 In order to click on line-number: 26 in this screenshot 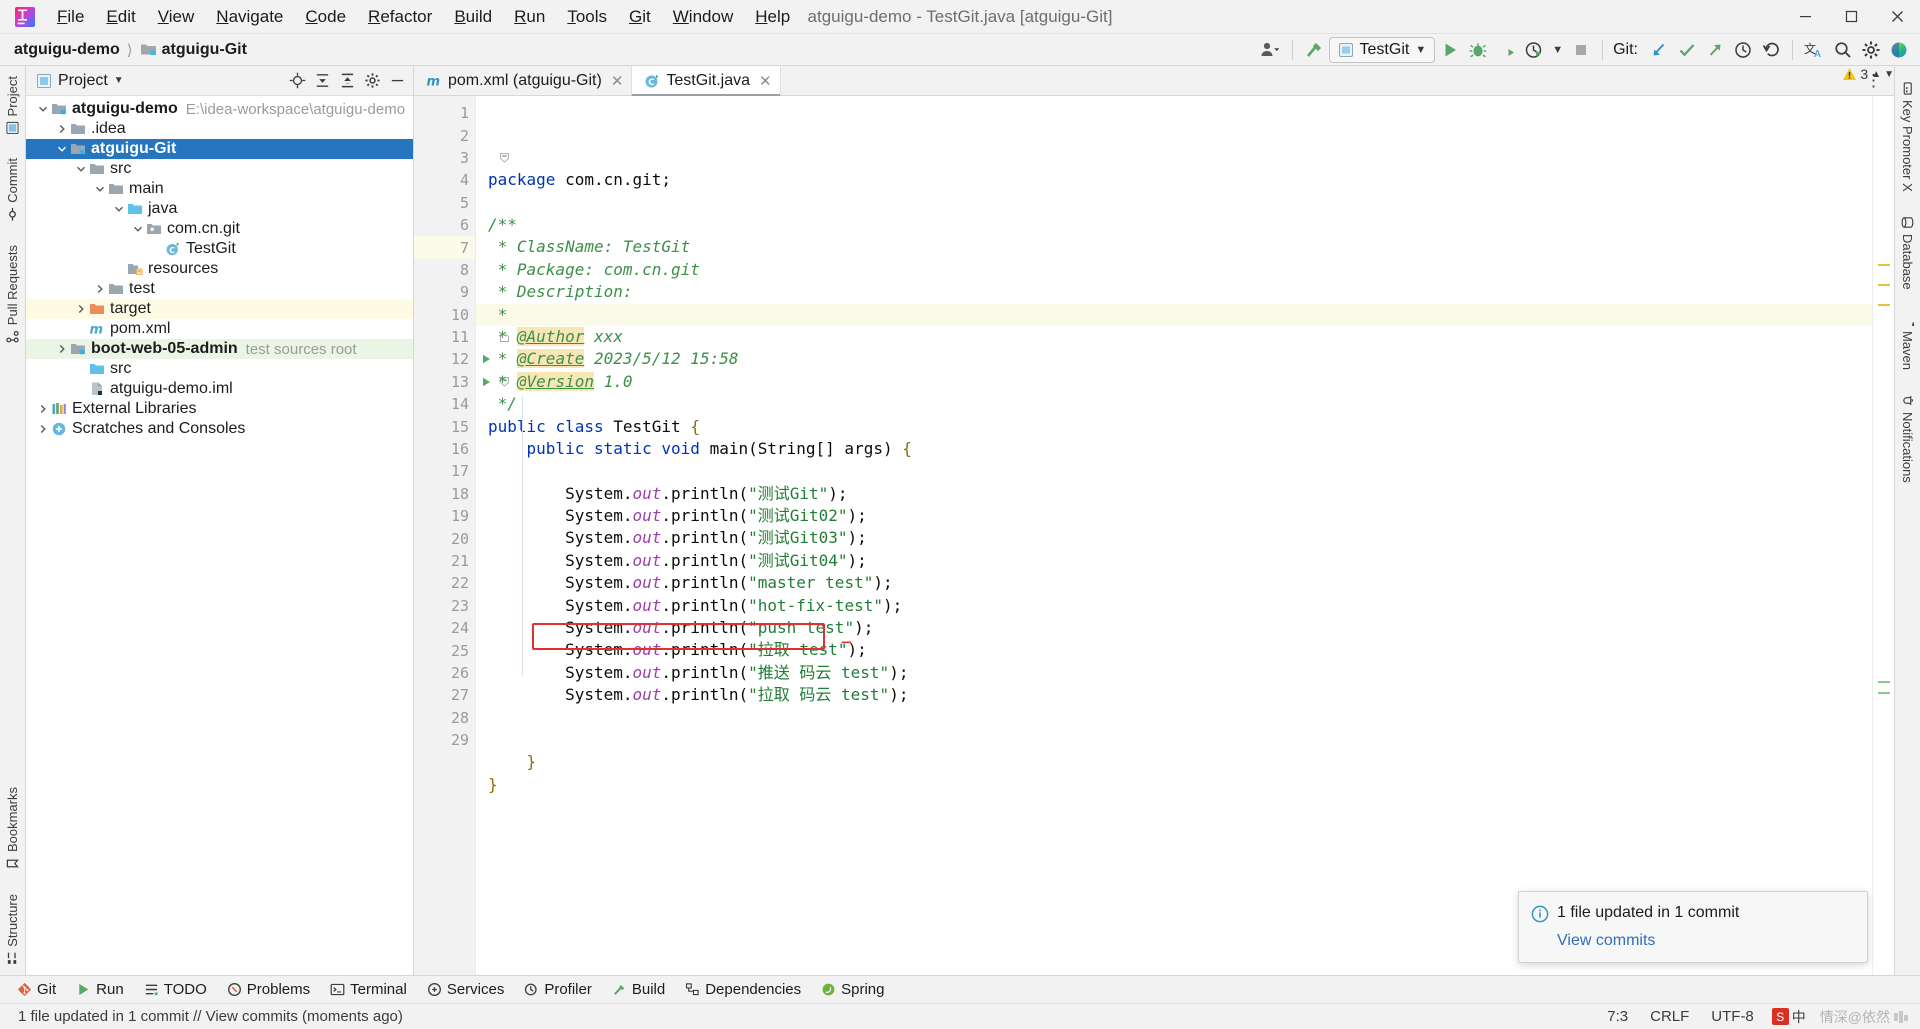, I will do `click(444, 673)`.